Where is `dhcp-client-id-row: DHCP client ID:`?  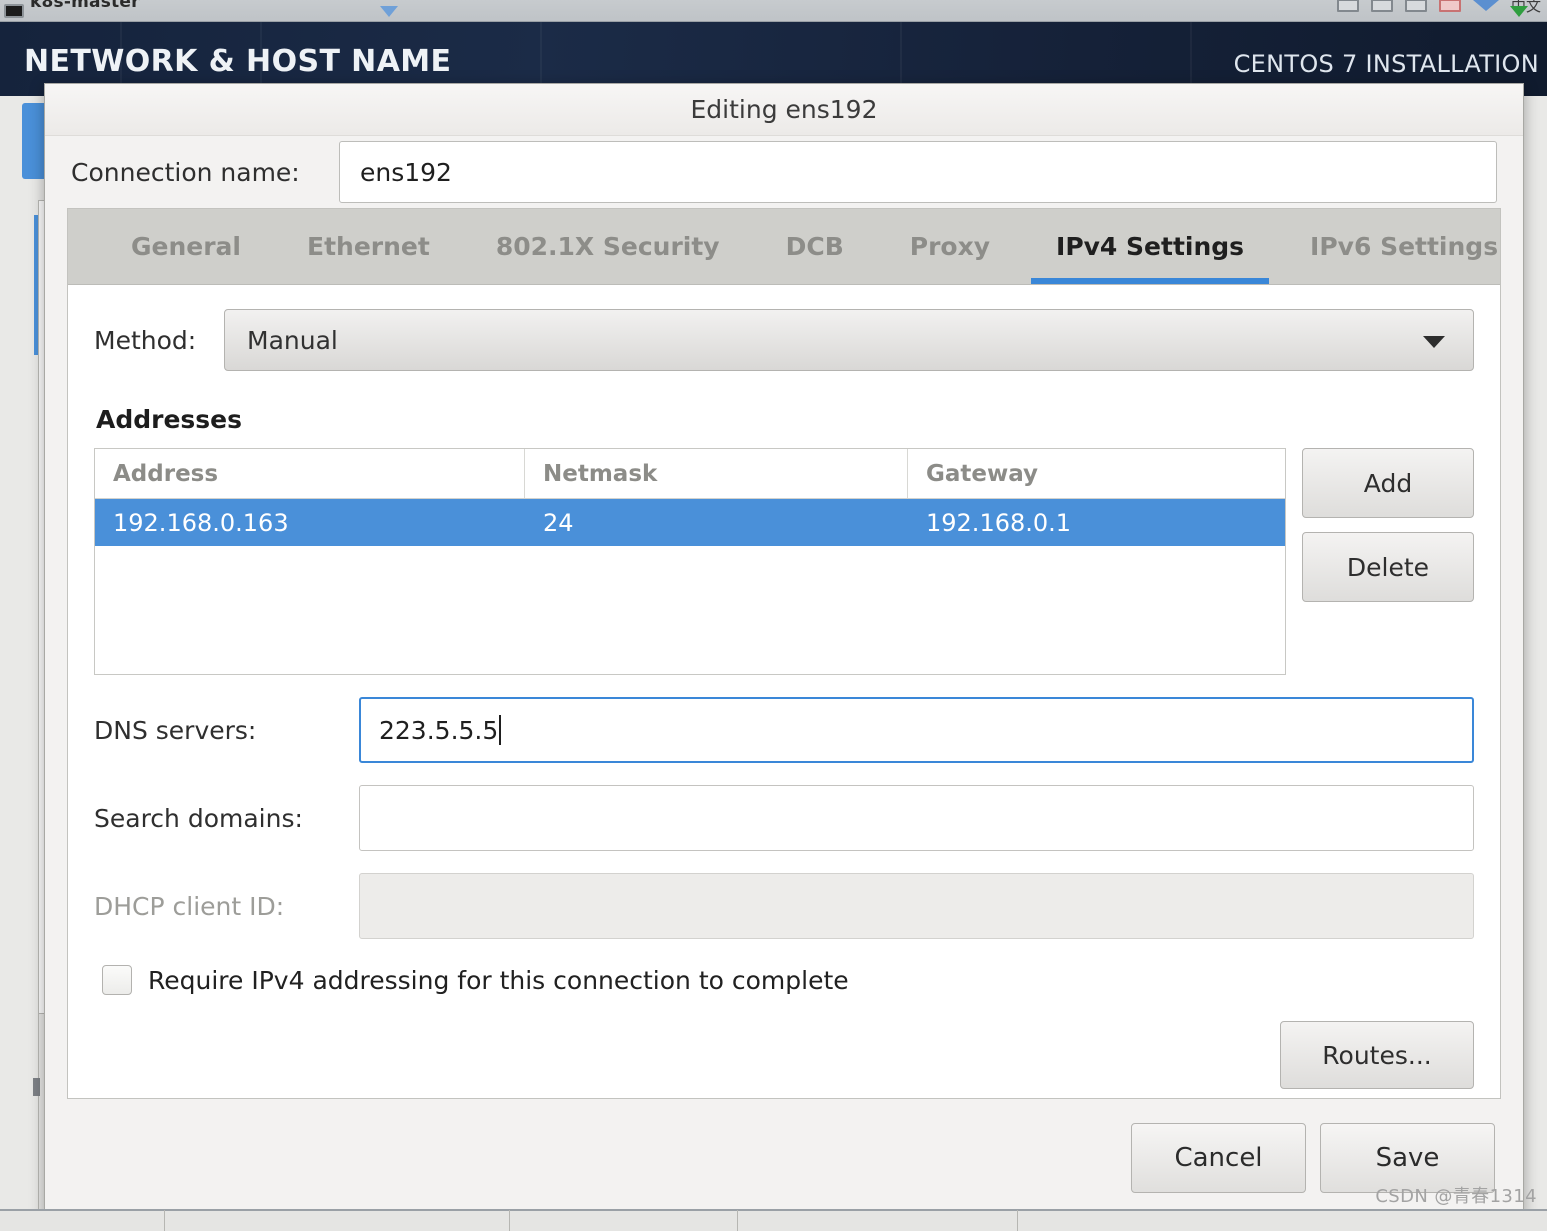
dhcp-client-id-row: DHCP client ID: is located at coordinates (784, 906).